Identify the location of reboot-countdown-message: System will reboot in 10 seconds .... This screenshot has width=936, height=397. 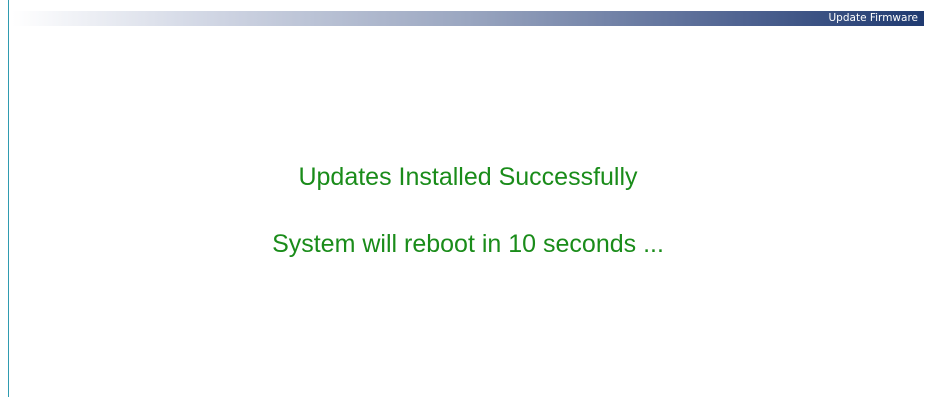
(468, 244).